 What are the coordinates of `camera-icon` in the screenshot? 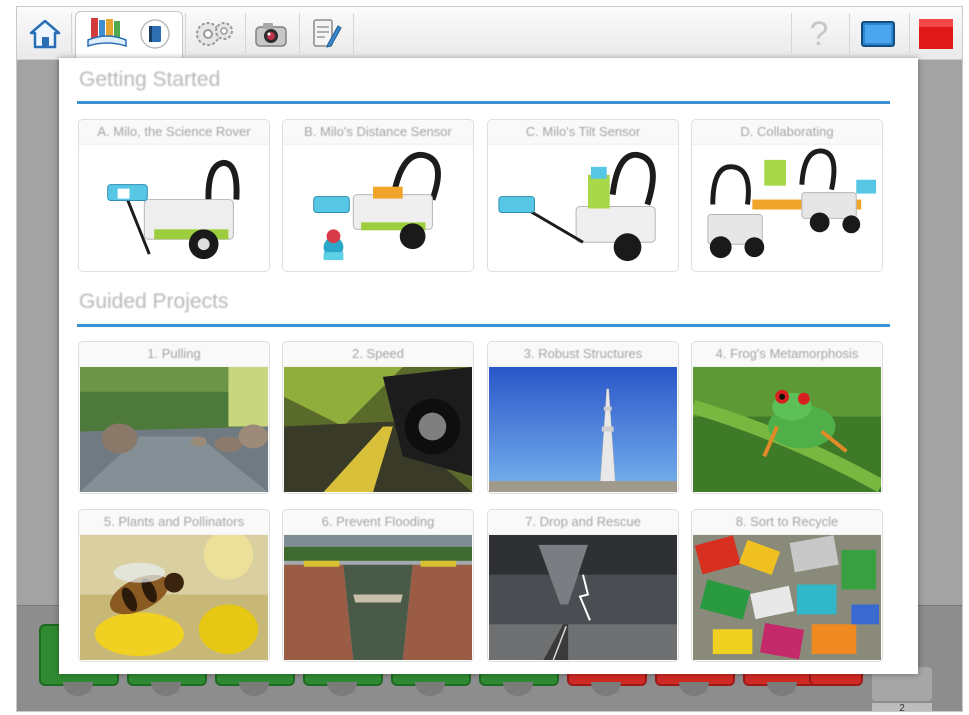 It's located at (271, 34).